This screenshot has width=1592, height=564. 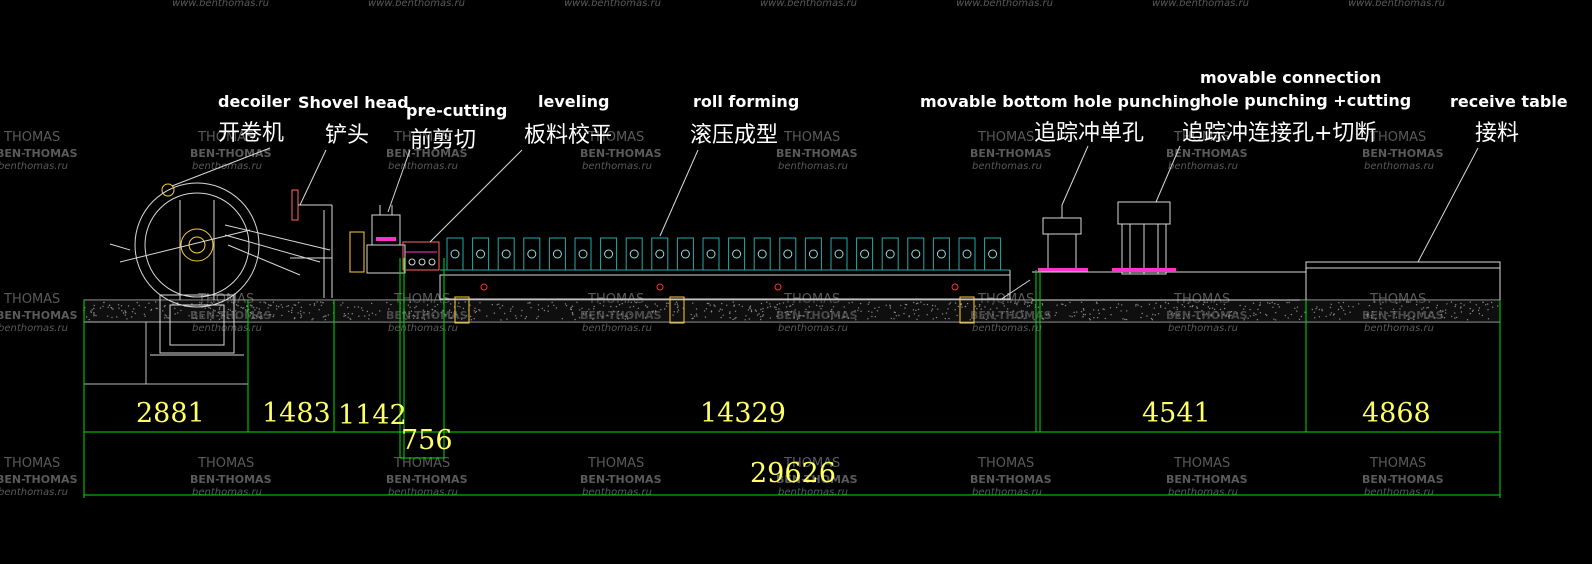 What do you see at coordinates (427, 440) in the screenshot?
I see `dimension-leveling: 756` at bounding box center [427, 440].